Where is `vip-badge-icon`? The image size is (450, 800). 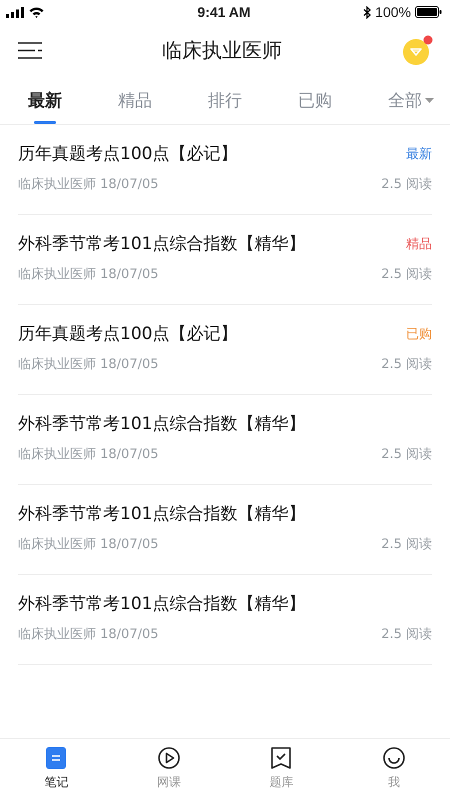
vip-badge-icon is located at coordinates (418, 50).